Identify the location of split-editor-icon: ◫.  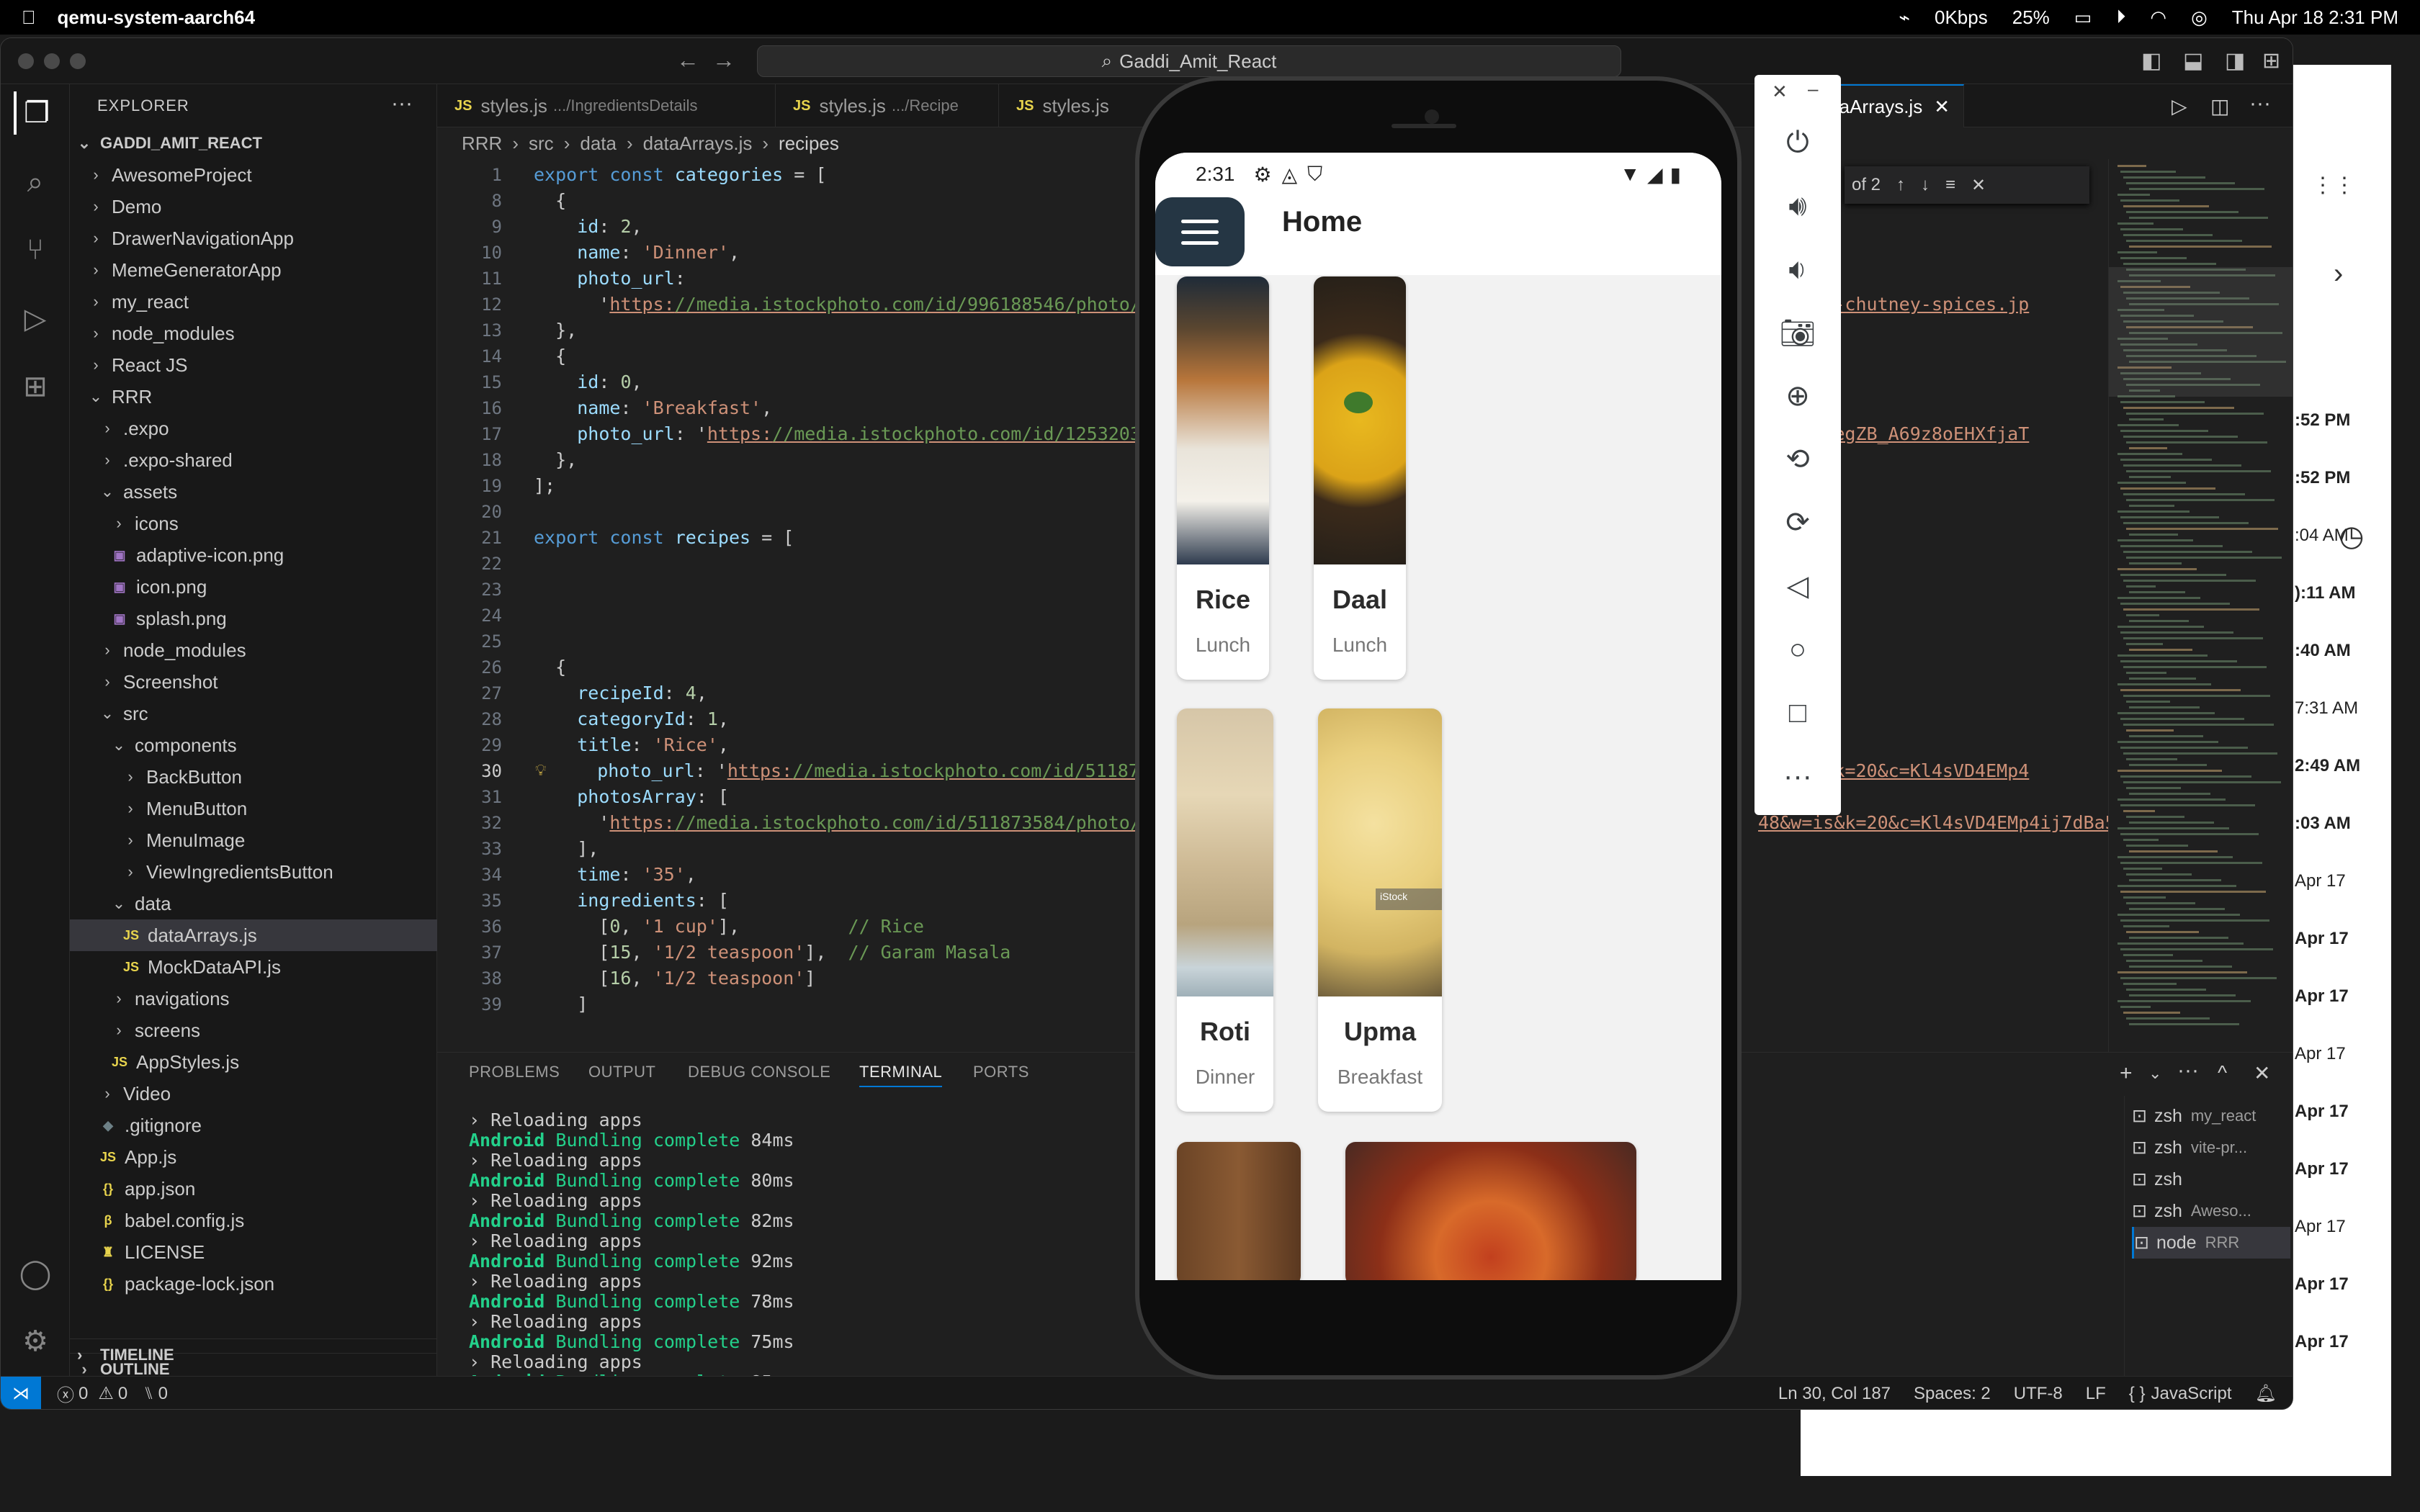
(2219, 106).